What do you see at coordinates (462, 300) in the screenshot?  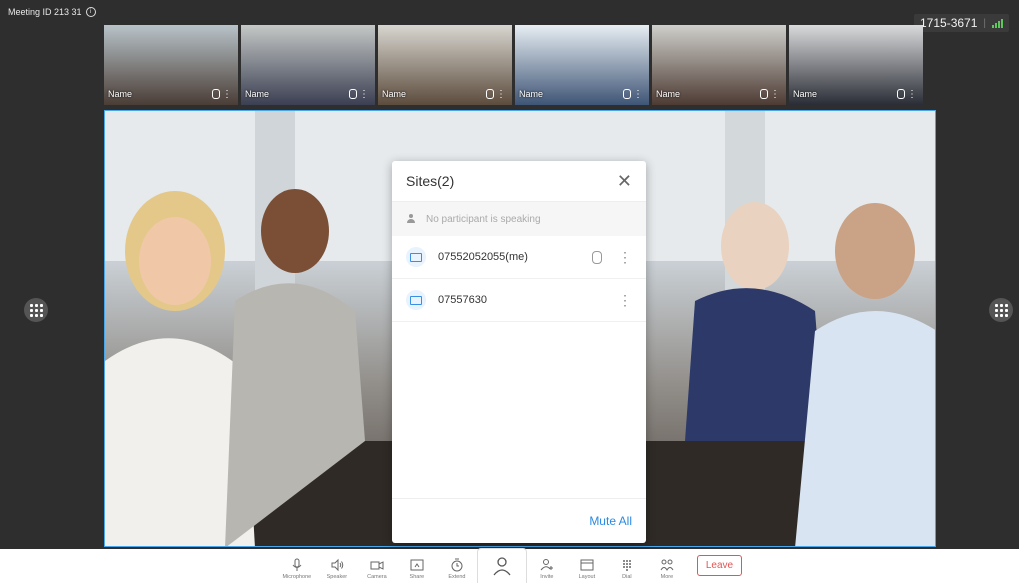 I see `participant-name: 07557630` at bounding box center [462, 300].